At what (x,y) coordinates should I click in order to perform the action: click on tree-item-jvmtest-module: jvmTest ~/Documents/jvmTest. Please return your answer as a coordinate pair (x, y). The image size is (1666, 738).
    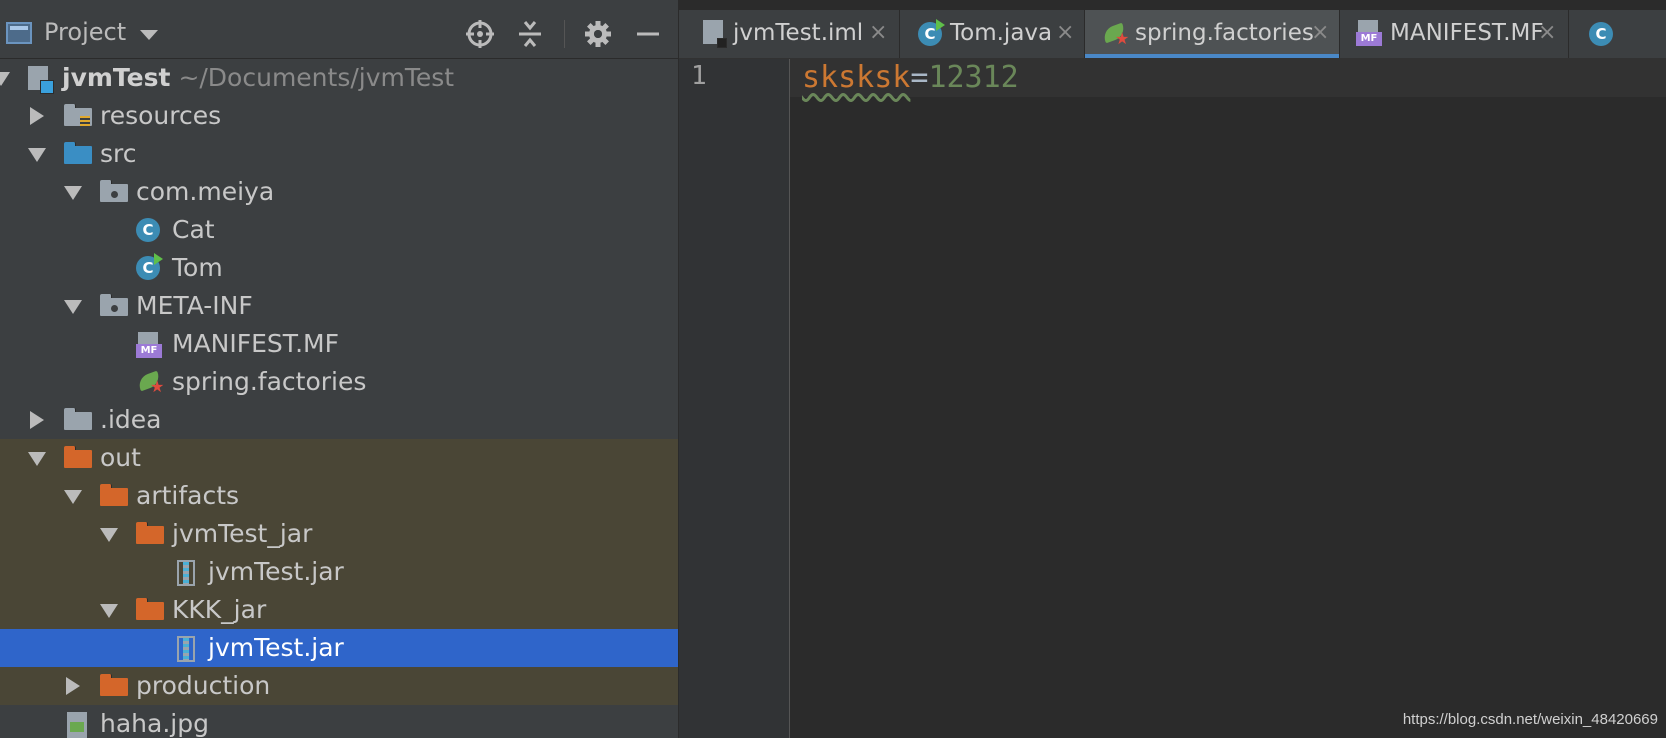
    Looking at the image, I should click on (339, 78).